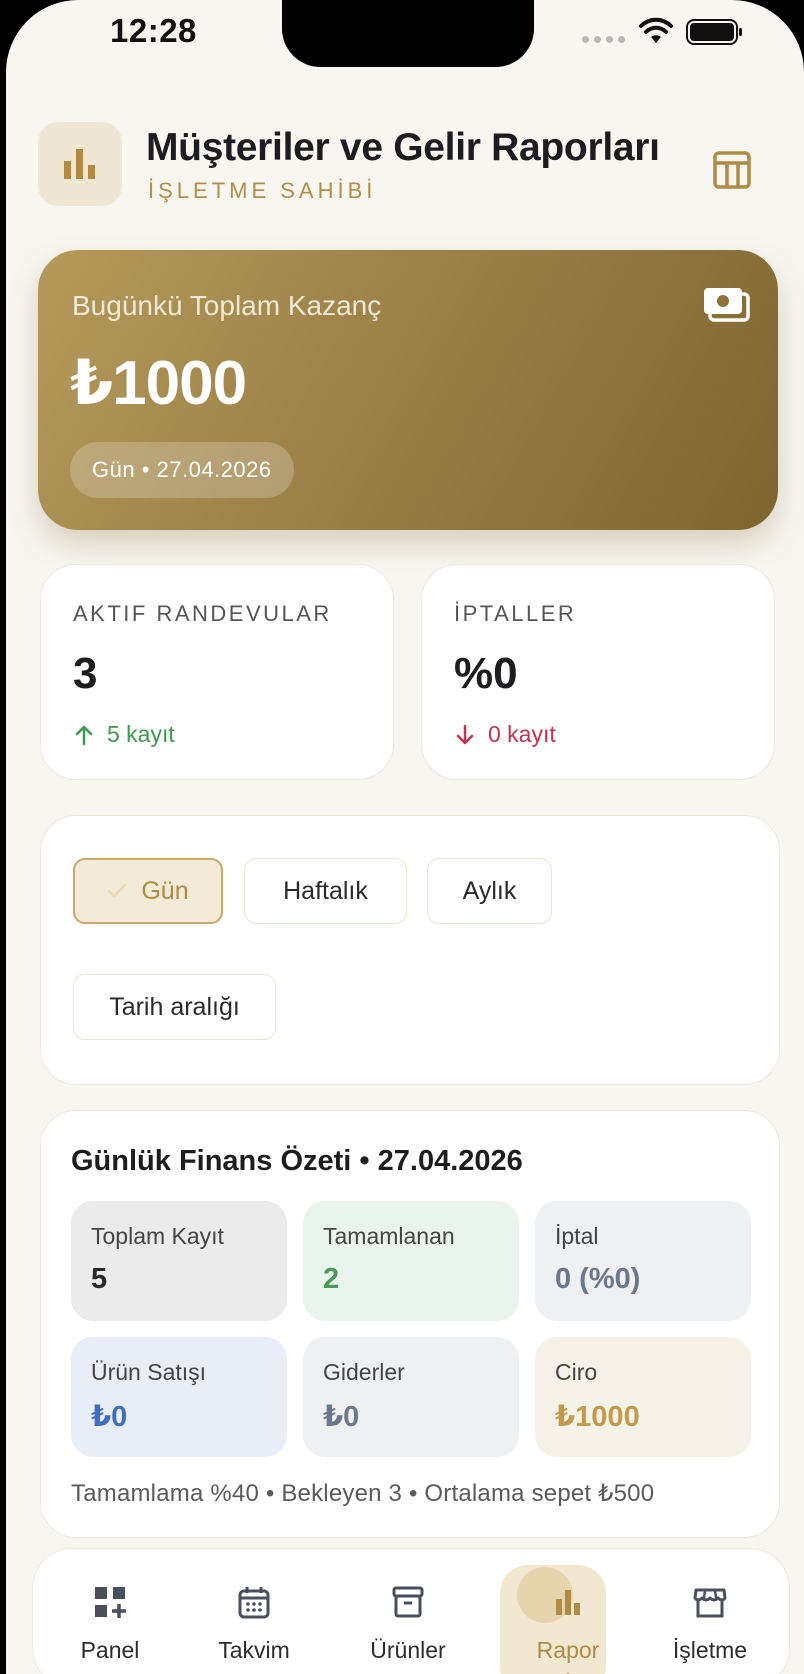 This screenshot has width=804, height=1674. I want to click on filter-chip-label: Gün, so click(165, 890).